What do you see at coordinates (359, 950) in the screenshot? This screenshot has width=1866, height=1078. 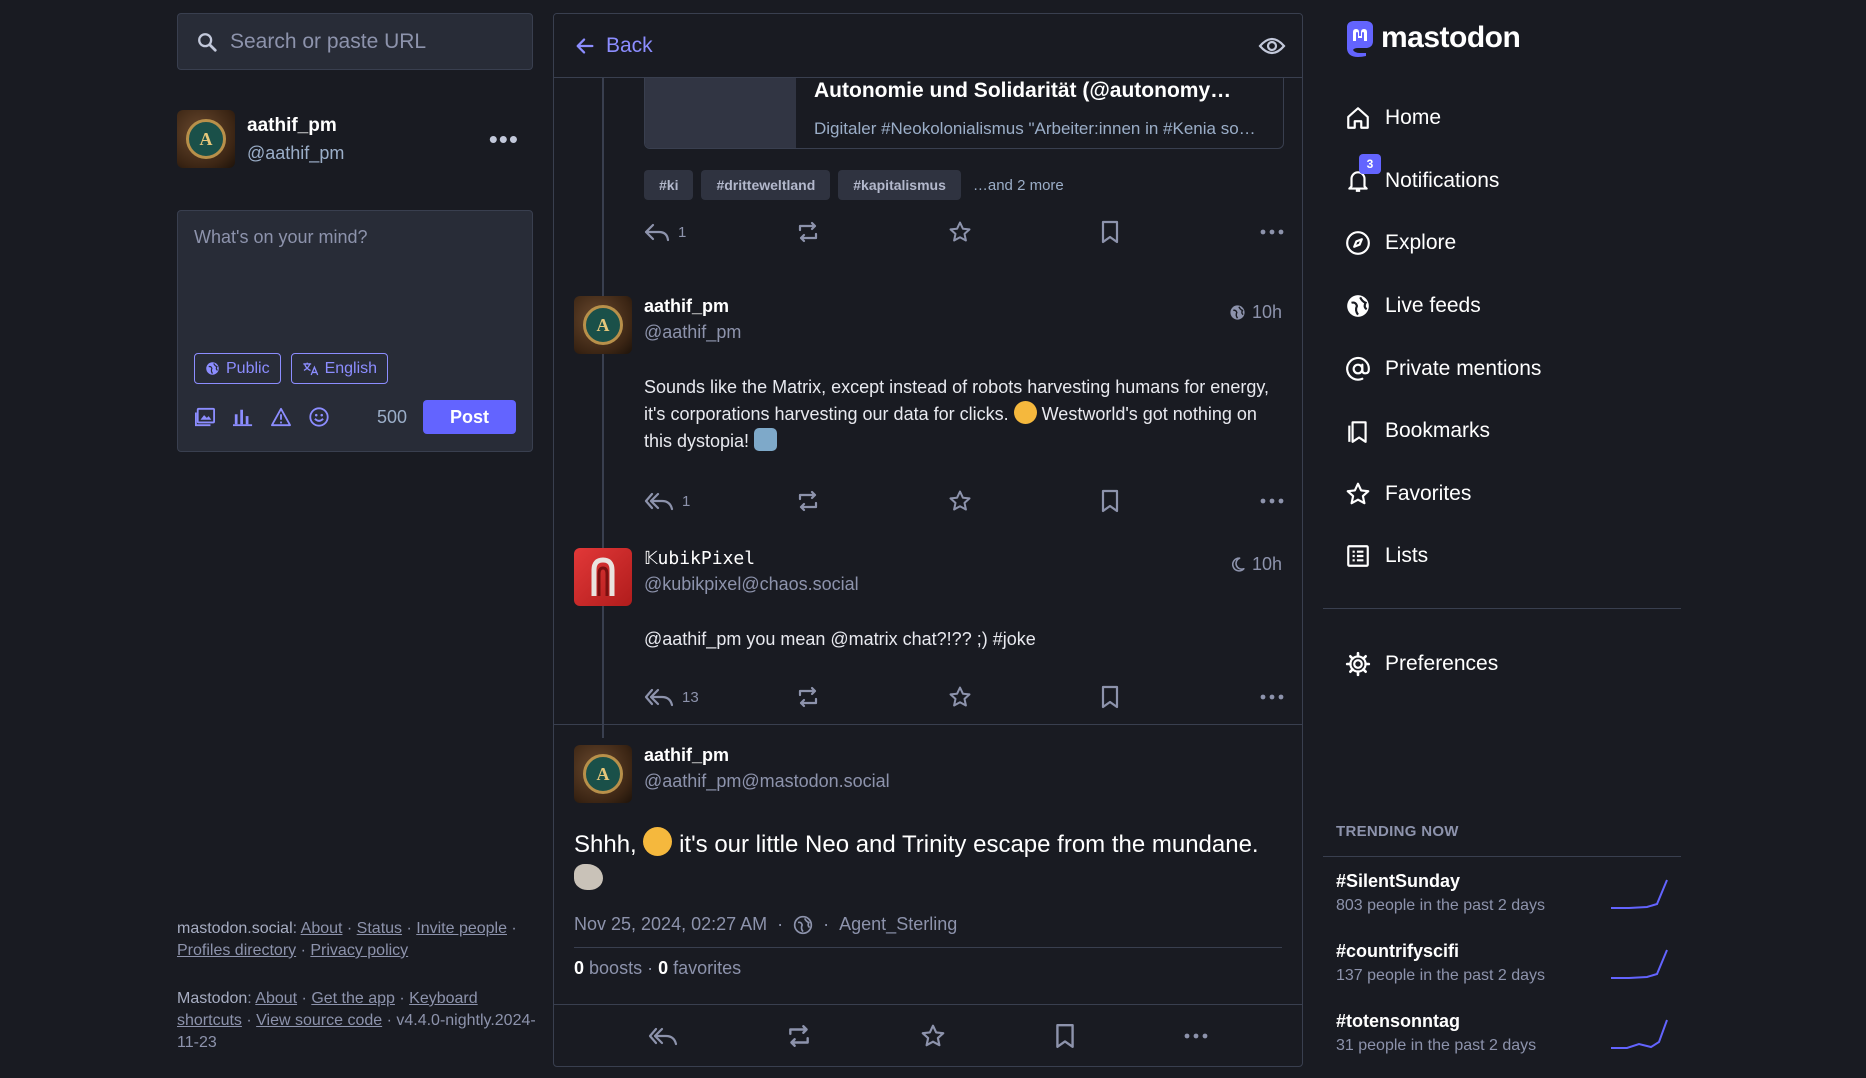 I see `privacy-policy-link: Privacy policy` at bounding box center [359, 950].